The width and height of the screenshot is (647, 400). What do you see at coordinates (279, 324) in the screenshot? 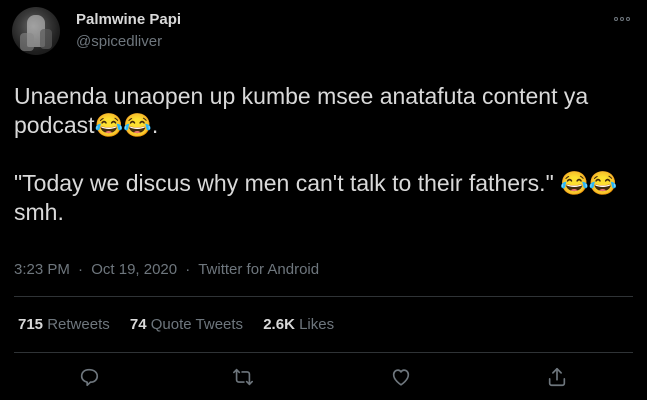
I see `likes-count: 2.6K` at bounding box center [279, 324].